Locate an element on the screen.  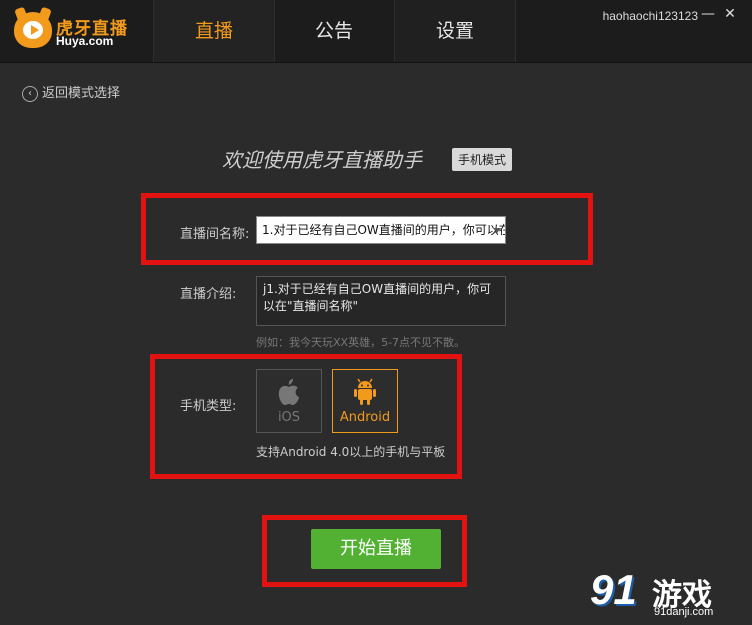
start-live-button: 开始直播 is located at coordinates (376, 549).